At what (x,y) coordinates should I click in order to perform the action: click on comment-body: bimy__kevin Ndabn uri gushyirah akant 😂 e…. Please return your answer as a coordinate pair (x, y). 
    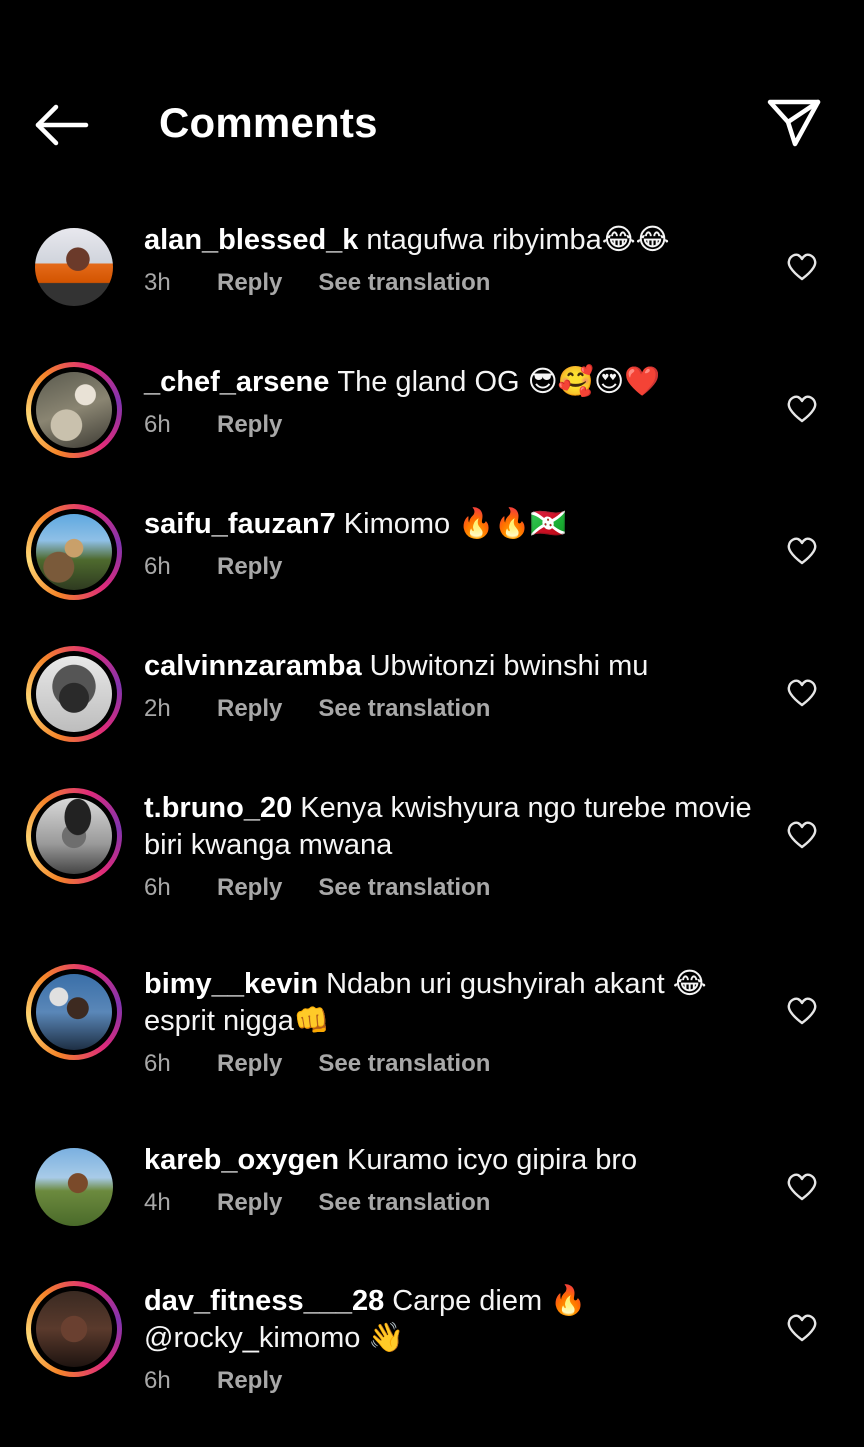
    Looking at the image, I should click on (449, 1023).